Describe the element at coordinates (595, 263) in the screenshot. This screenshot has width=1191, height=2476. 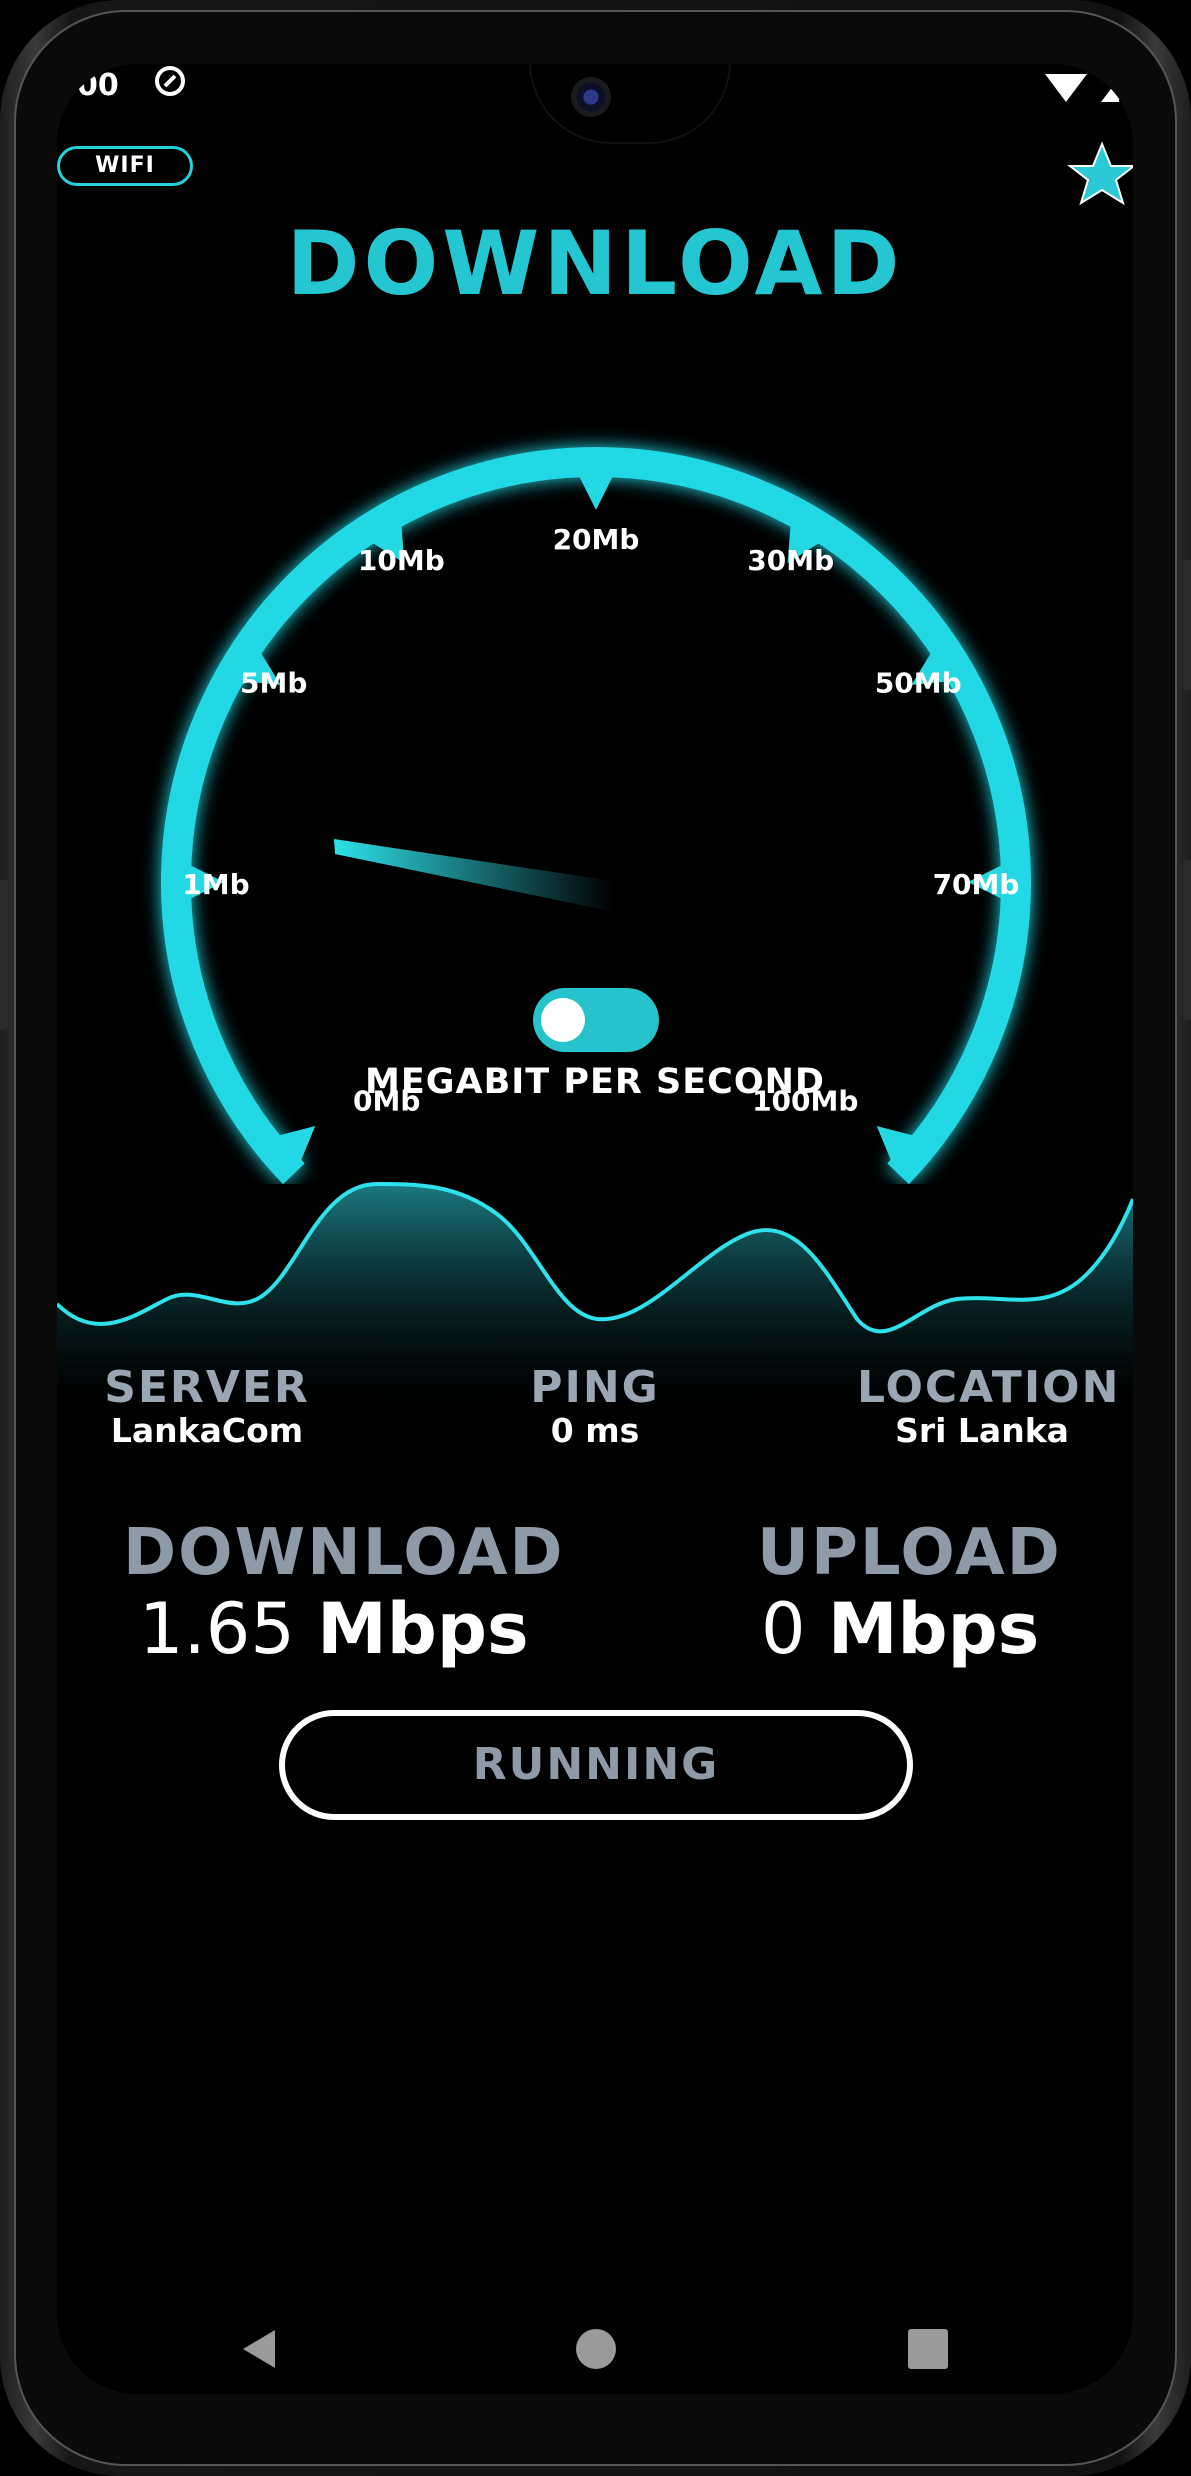
I see `page-title: DOWNLOAD` at that location.